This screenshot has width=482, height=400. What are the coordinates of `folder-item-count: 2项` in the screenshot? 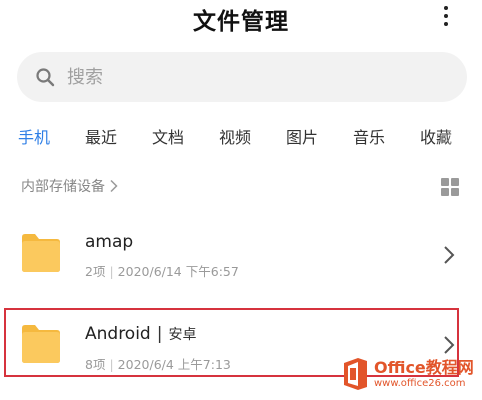 It's located at (95, 271).